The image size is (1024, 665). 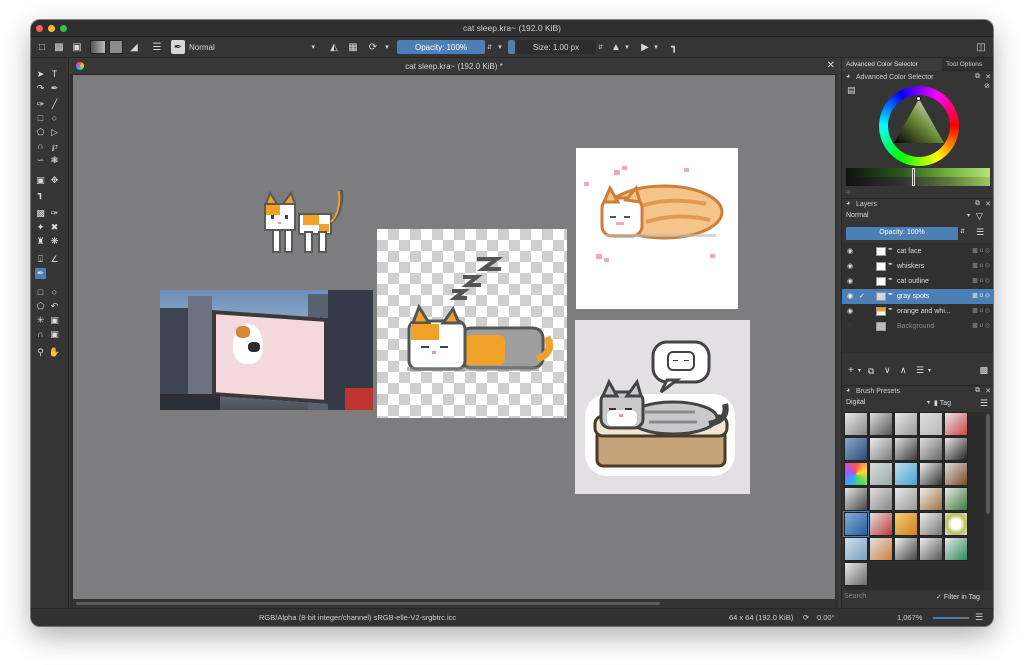 I want to click on brush-grid-scrollbar, so click(x=988, y=501).